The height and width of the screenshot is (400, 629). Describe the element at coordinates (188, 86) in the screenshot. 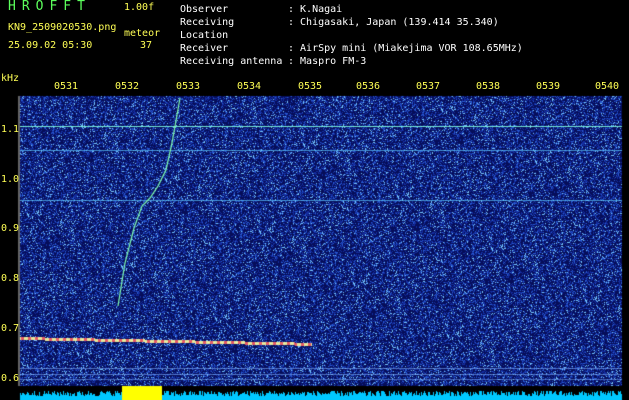

I see `time-tick: 0533` at that location.